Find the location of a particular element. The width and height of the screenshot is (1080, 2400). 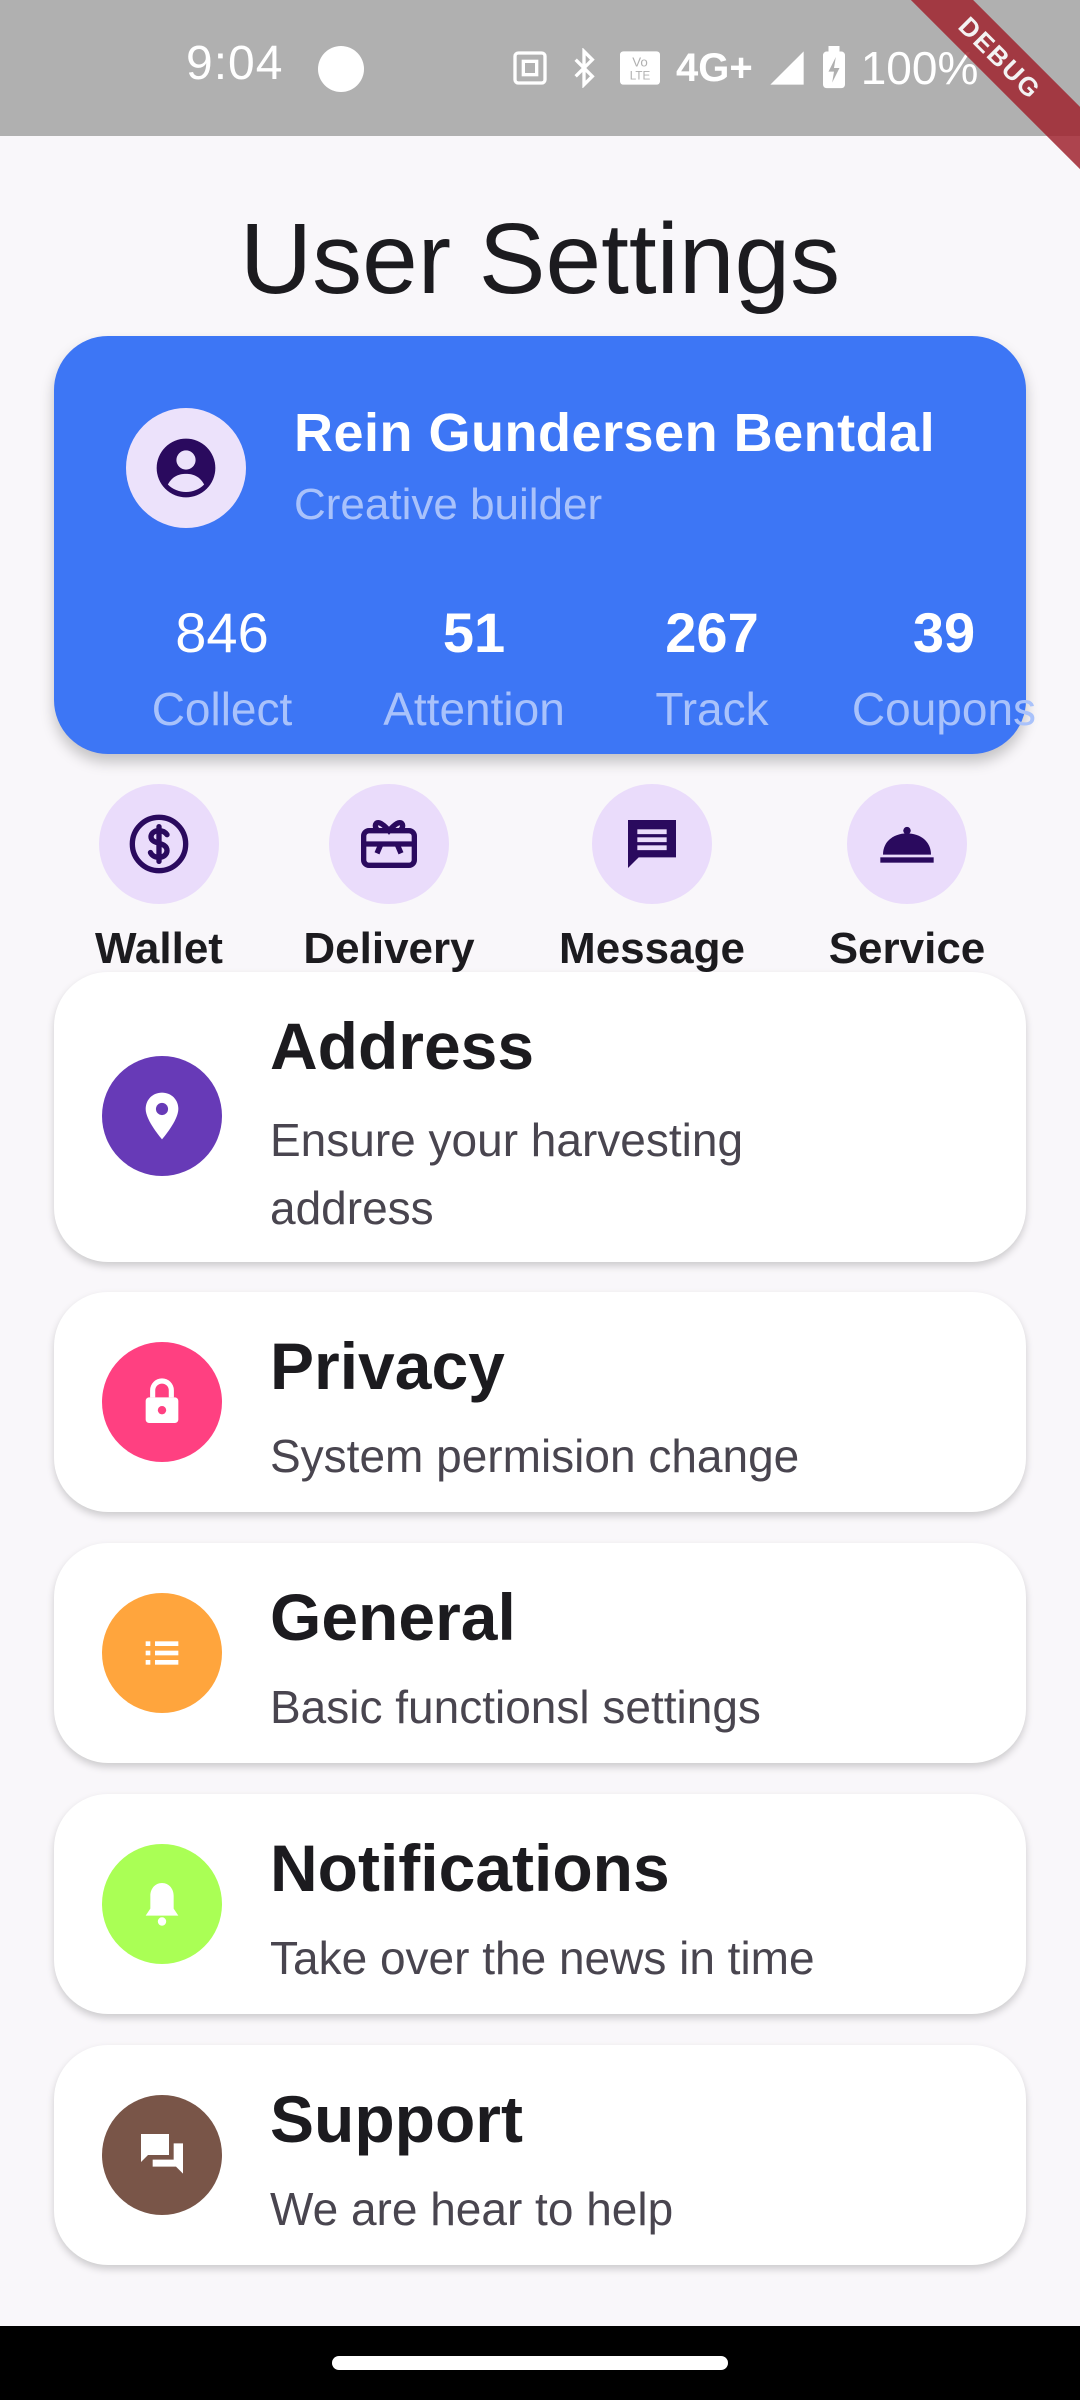

home-indicator is located at coordinates (530, 2363).